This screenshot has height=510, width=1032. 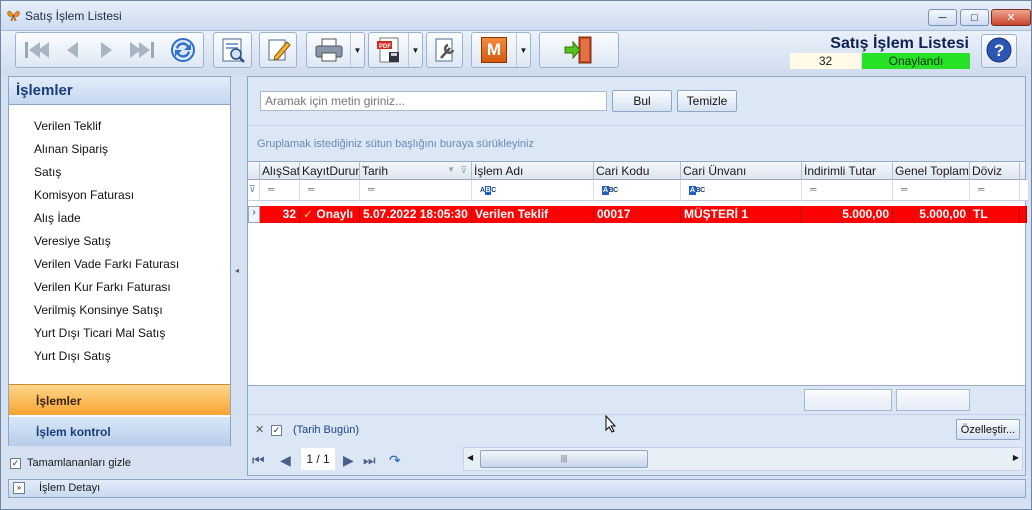 I want to click on filter-cell, so click(x=1024, y=190).